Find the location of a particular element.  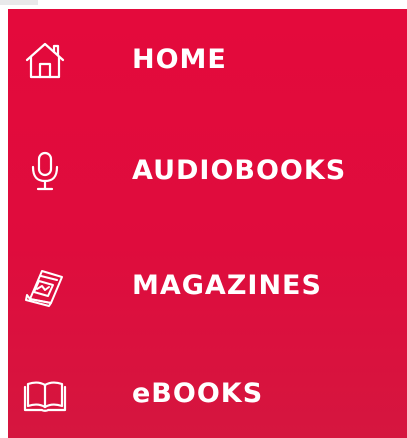

menu-item-label: MAGAZINES is located at coordinates (227, 285).